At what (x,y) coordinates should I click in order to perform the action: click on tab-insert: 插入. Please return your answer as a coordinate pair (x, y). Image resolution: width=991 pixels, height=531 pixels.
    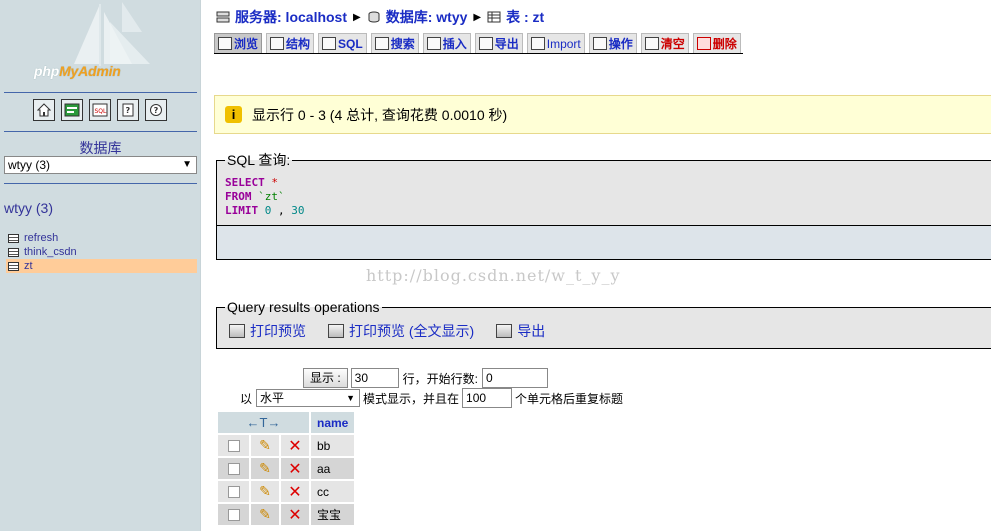
    Looking at the image, I should click on (446, 43).